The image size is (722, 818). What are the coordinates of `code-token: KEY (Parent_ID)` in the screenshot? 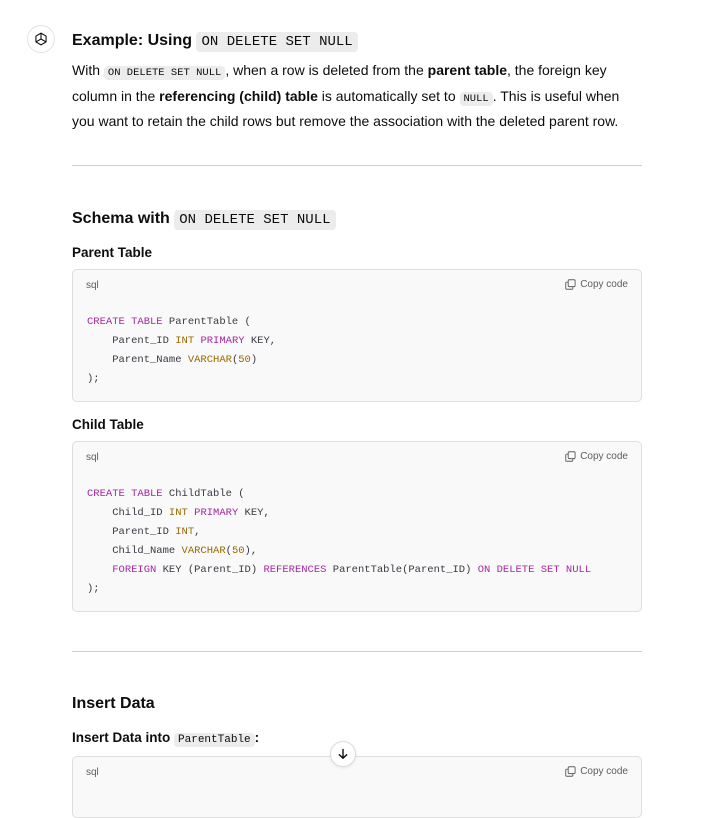 It's located at (210, 570).